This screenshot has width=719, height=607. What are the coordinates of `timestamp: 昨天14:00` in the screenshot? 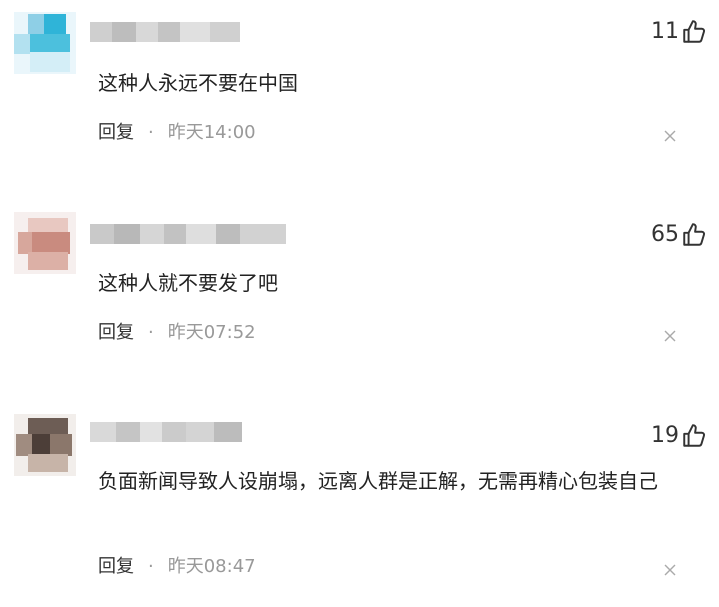 It's located at (211, 132).